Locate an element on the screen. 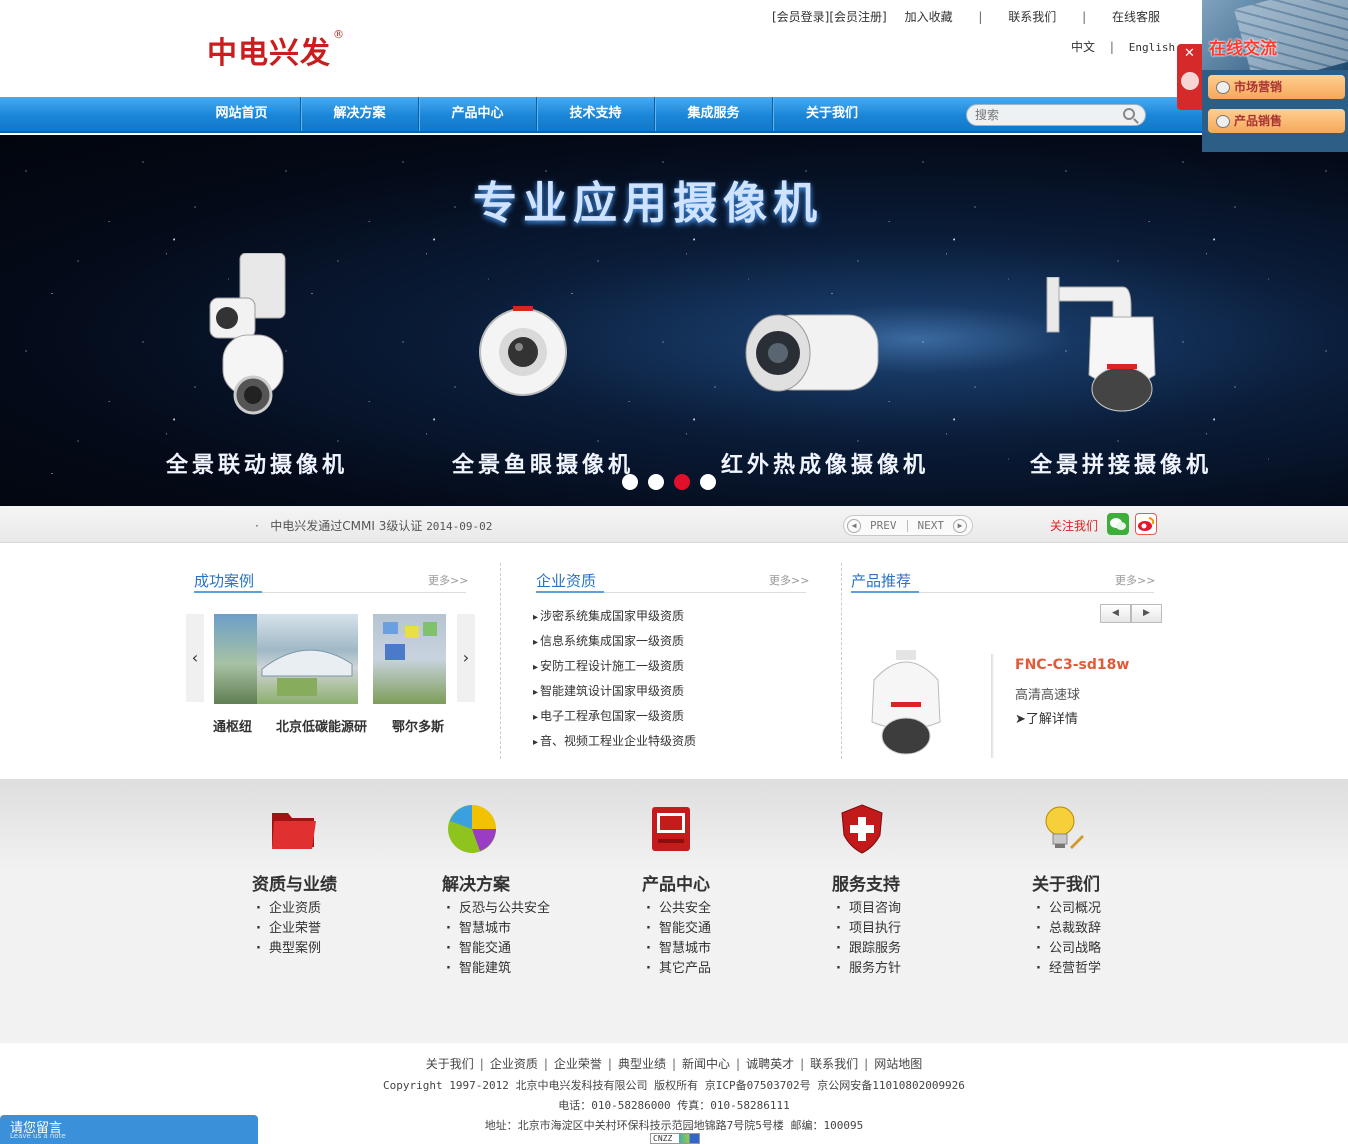 This screenshot has height=1144, width=1348. case-label-1: 通枢纽 is located at coordinates (232, 725).